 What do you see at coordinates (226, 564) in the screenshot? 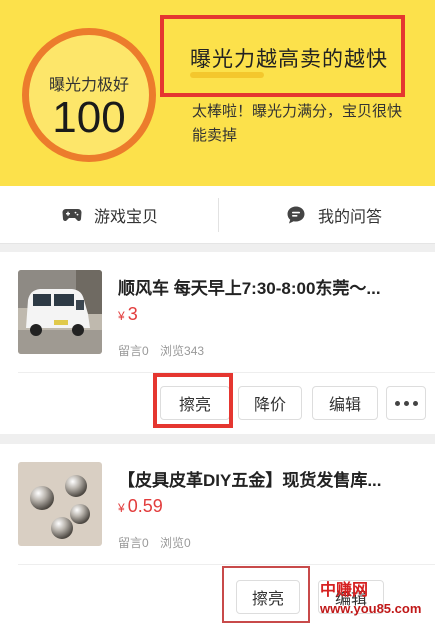
I see `card-divider` at bounding box center [226, 564].